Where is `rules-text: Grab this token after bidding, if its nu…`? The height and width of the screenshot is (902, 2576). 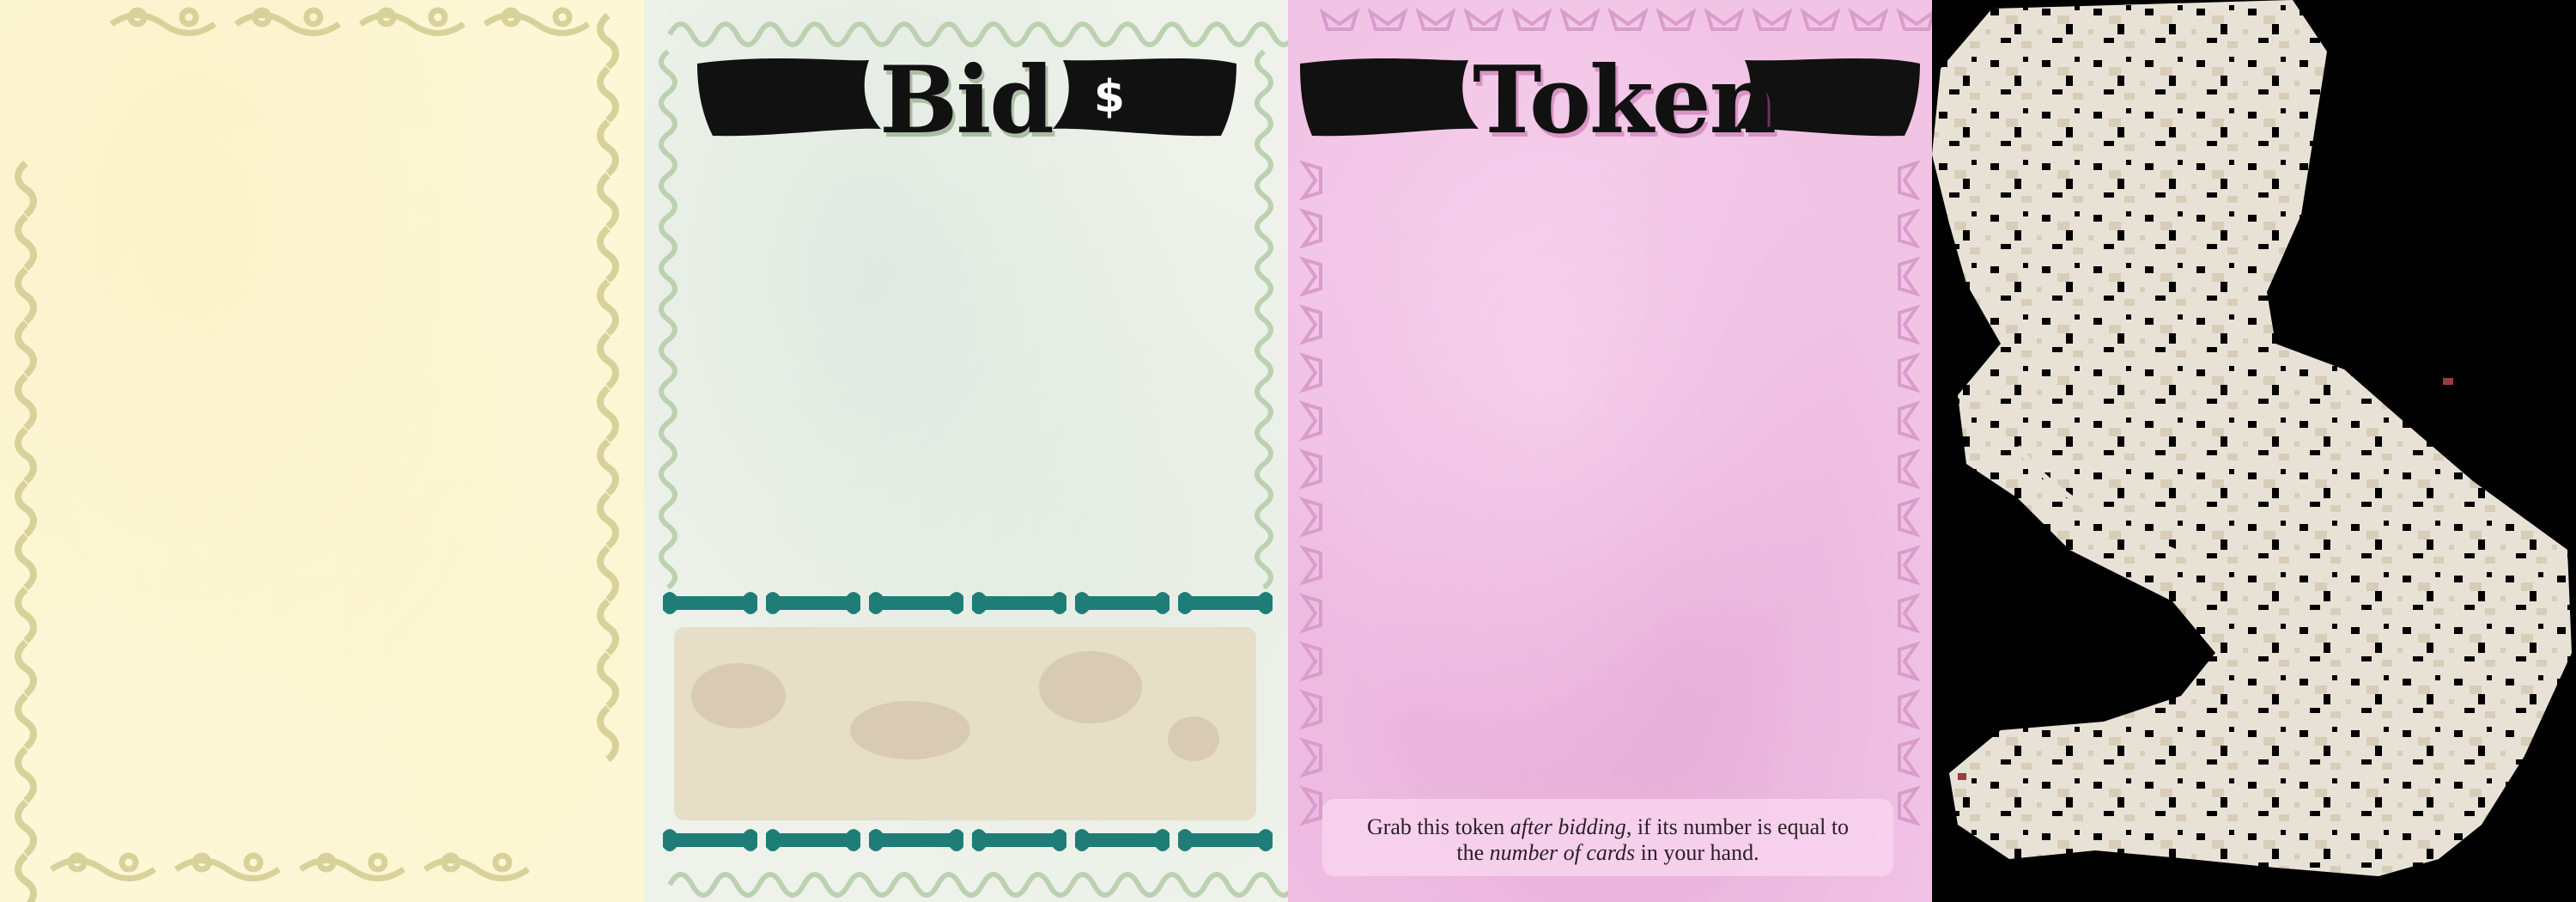
rules-text: Grab this token after bidding, if its nu… is located at coordinates (1608, 840).